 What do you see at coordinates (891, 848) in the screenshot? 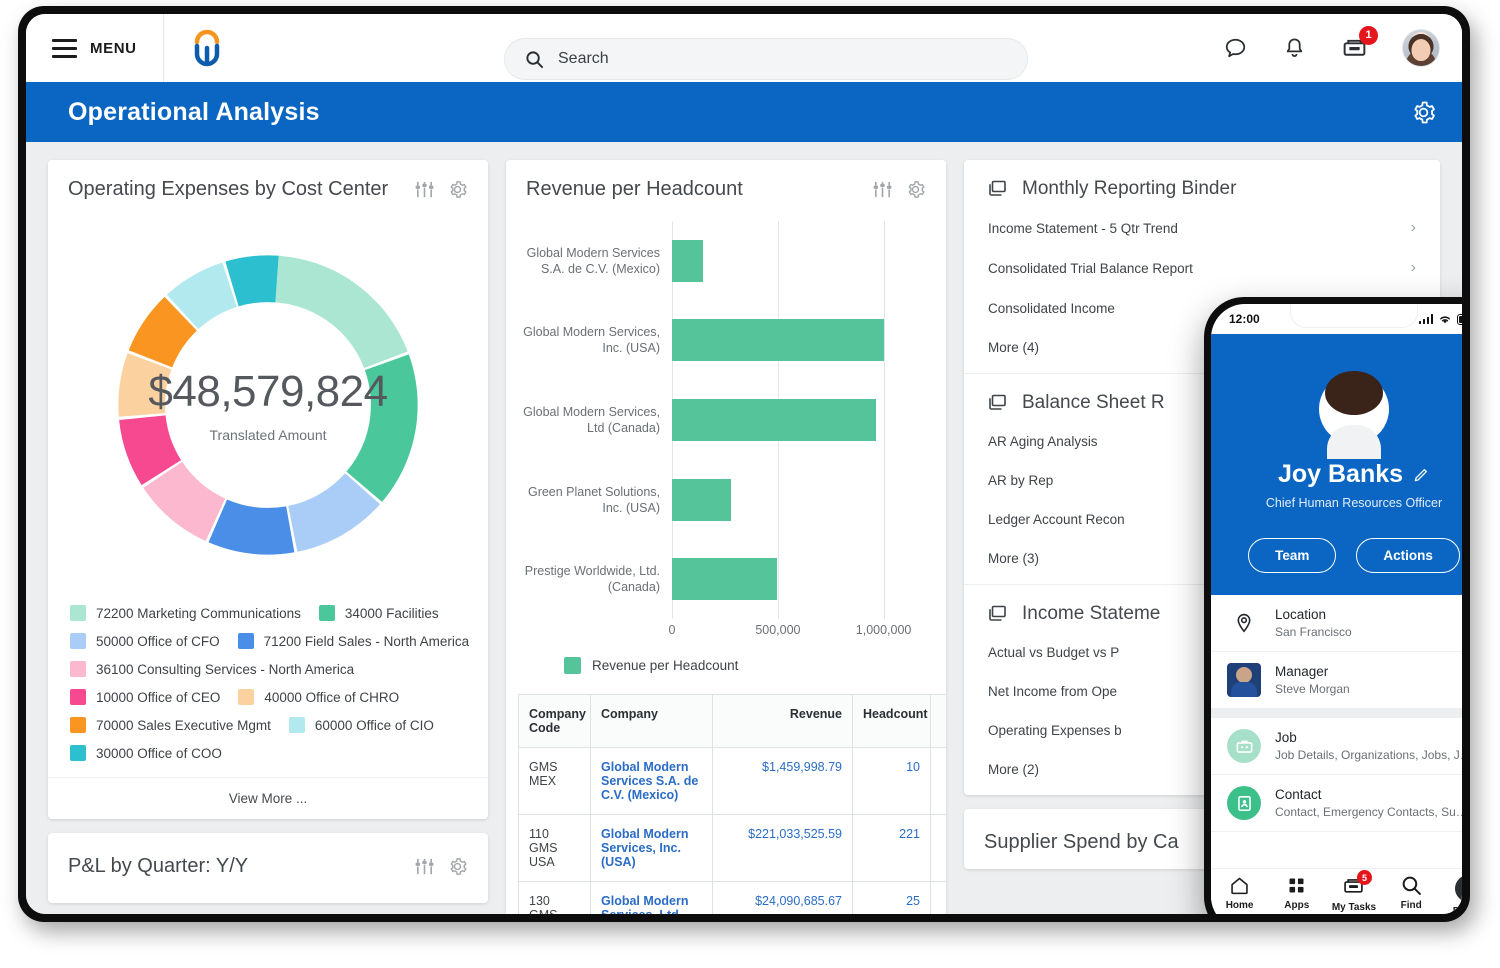
I see `cell-headcount: 221` at bounding box center [891, 848].